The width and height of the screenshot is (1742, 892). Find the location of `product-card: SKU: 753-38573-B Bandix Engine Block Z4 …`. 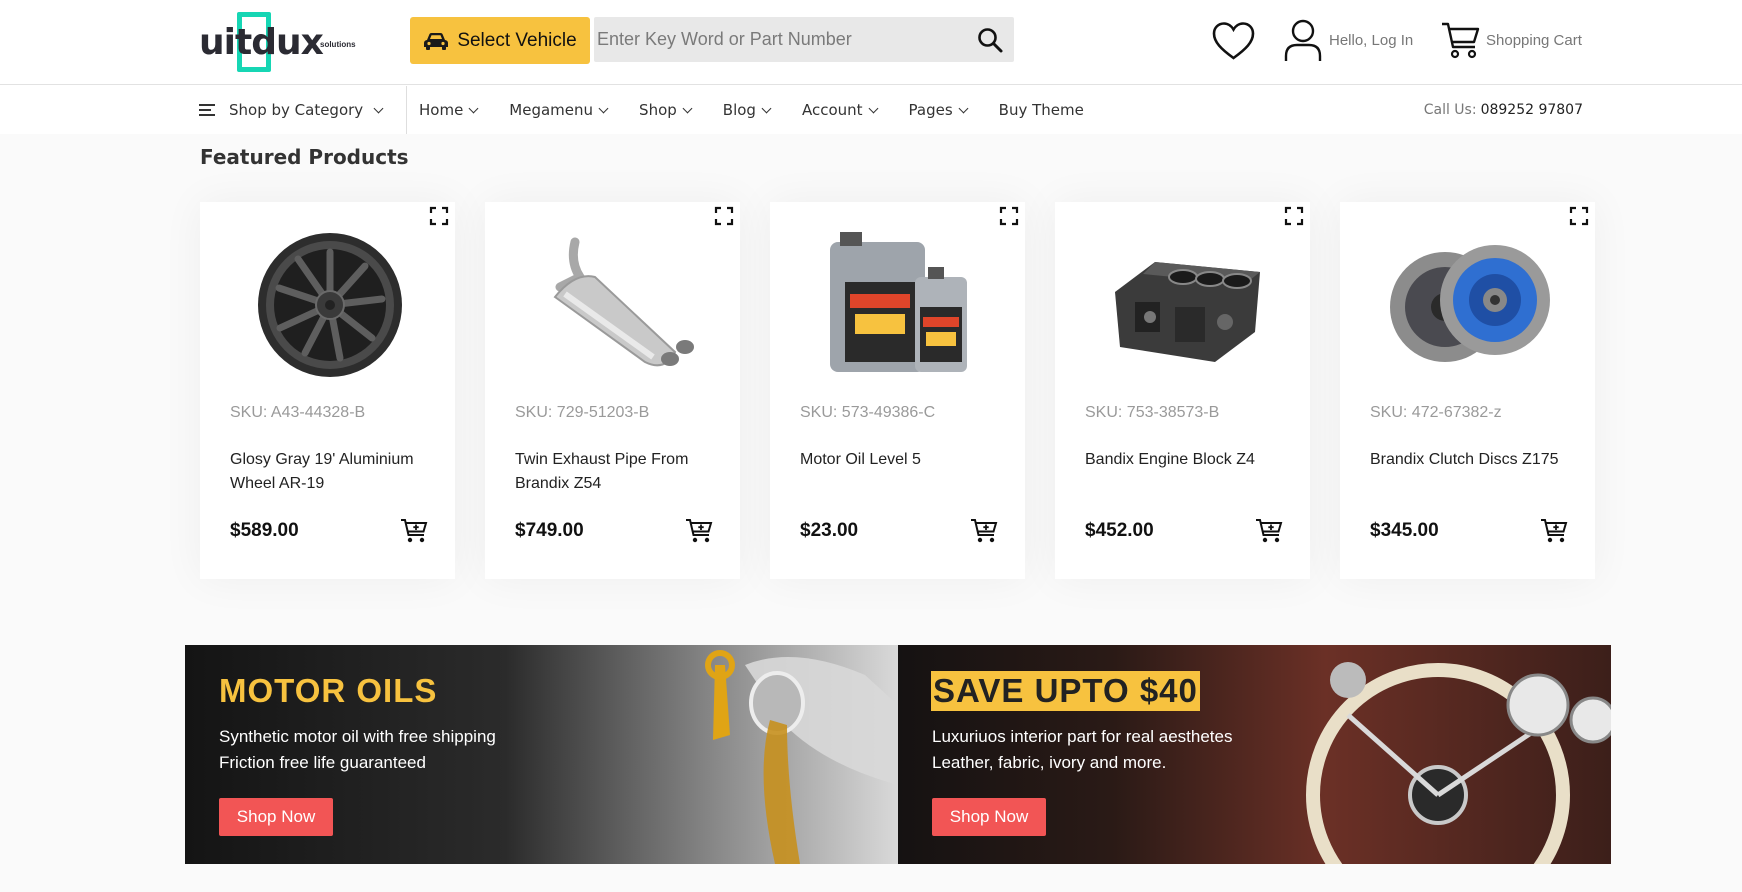

product-card: SKU: 753-38573-B Bandix Engine Block Z4 … is located at coordinates (1182, 390).